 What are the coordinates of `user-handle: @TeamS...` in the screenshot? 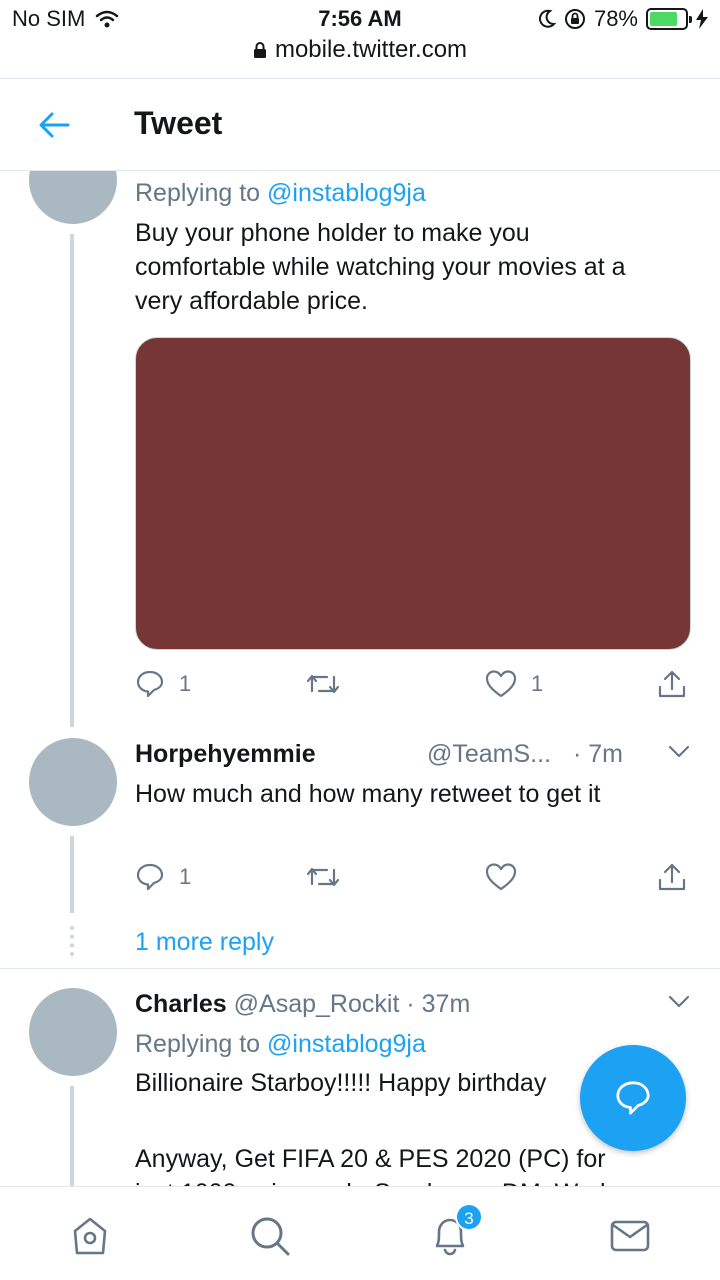 It's located at (489, 754).